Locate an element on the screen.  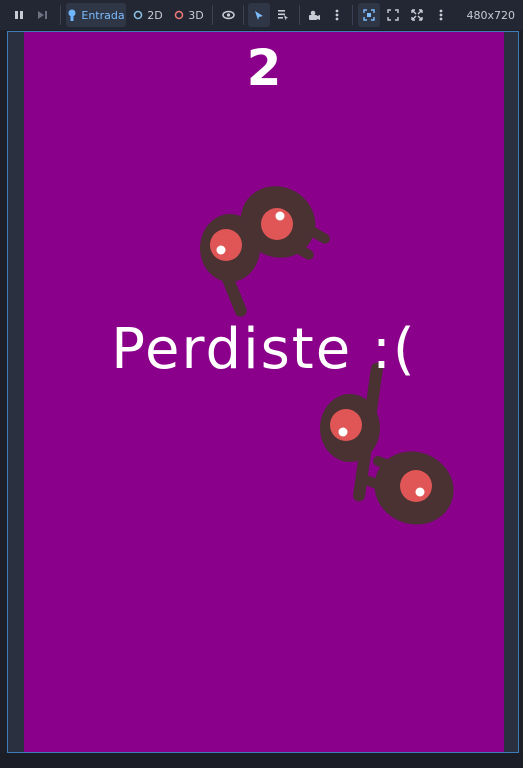
camera-icon is located at coordinates (314, 15).